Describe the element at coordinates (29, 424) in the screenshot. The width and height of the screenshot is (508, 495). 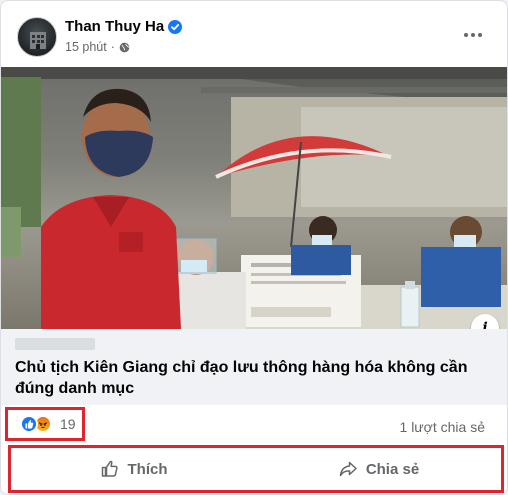
I see `like-reaction-icon` at that location.